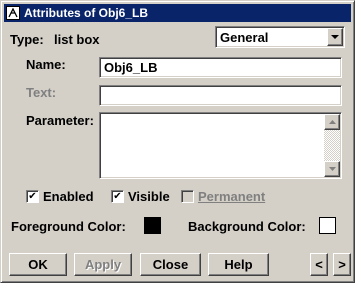 This screenshot has width=355, height=283. Describe the element at coordinates (131, 67) in the screenshot. I see `name-field-value: Obj6_LB` at that location.